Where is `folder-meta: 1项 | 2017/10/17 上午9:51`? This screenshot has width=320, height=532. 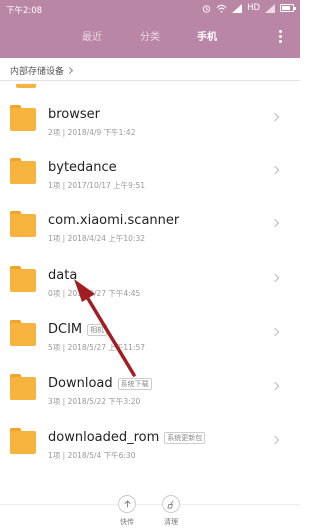
folder-meta: 1项 | 2017/10/17 上午9:51 is located at coordinates (97, 185).